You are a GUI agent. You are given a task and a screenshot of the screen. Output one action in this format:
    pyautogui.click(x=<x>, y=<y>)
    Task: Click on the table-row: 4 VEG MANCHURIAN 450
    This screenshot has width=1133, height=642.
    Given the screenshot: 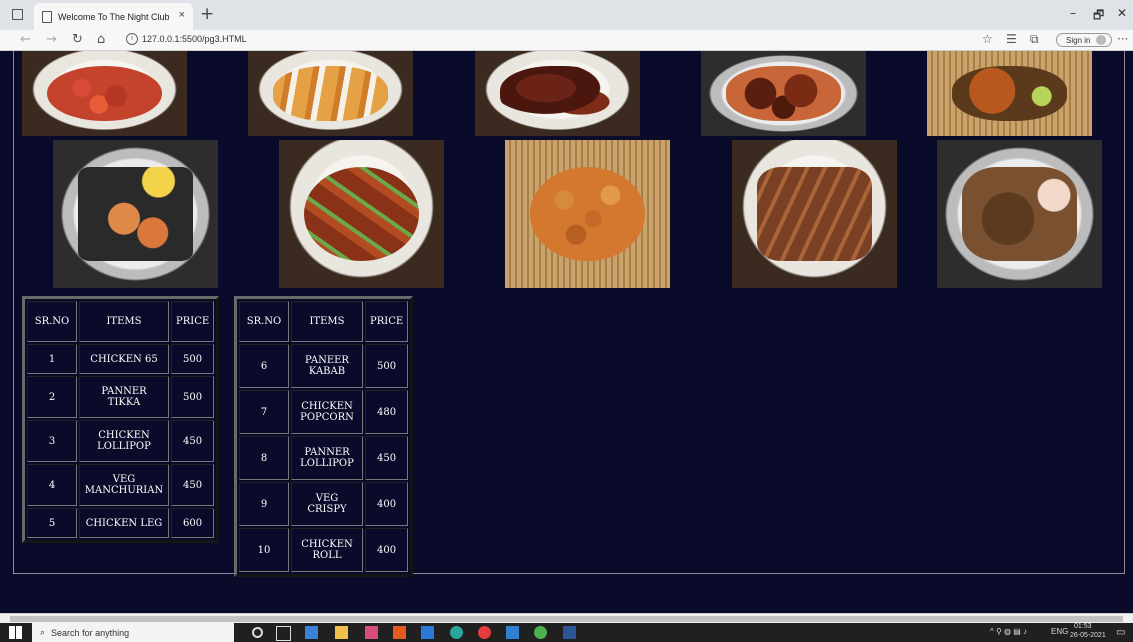 What is the action you would take?
    pyautogui.click(x=121, y=485)
    